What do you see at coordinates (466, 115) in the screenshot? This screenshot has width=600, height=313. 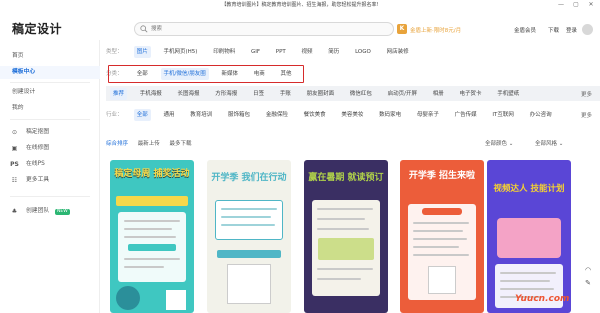 I see `industry-option: 广告传媒` at bounding box center [466, 115].